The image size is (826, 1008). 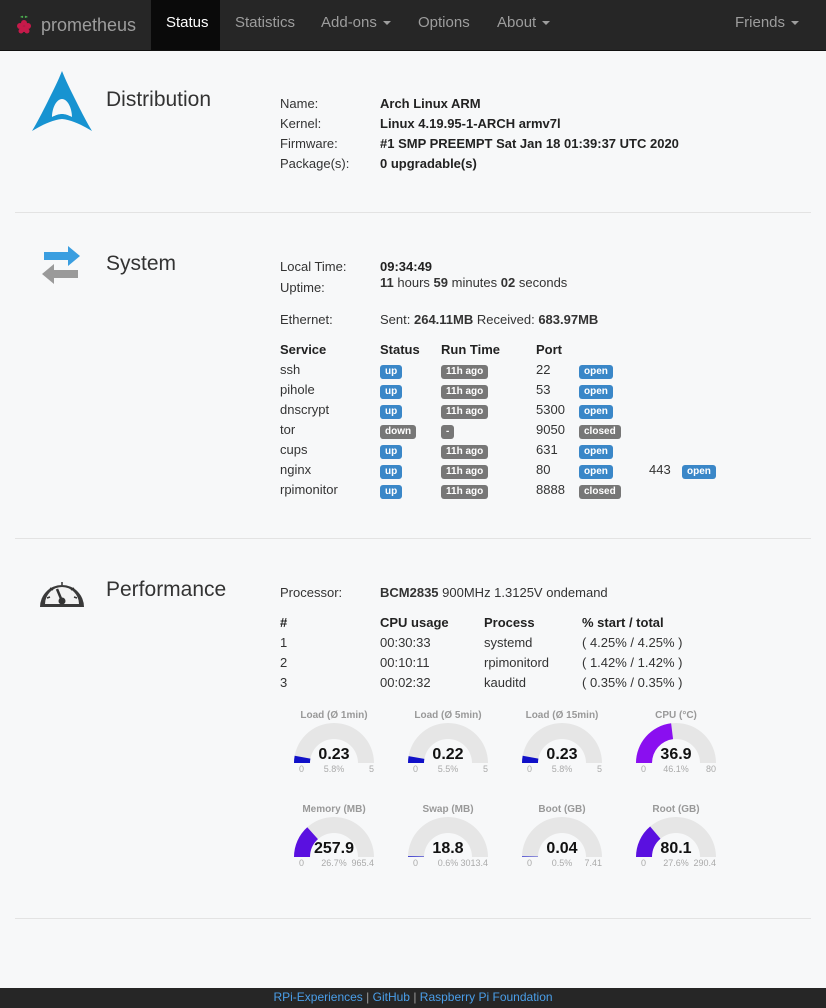 I want to click on packages-value: 0 upgradable(s), so click(x=428, y=163).